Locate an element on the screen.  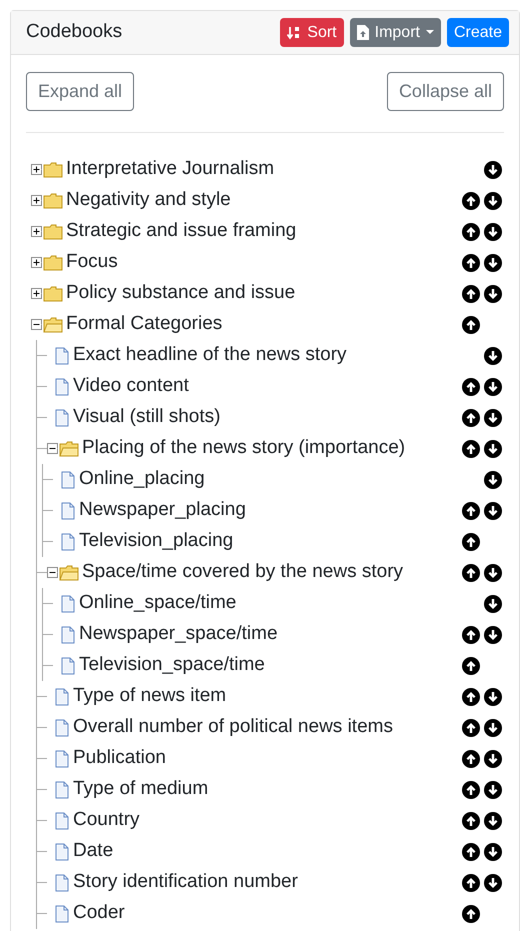
tree-item-label: Exact headline of the news story is located at coordinates (210, 355).